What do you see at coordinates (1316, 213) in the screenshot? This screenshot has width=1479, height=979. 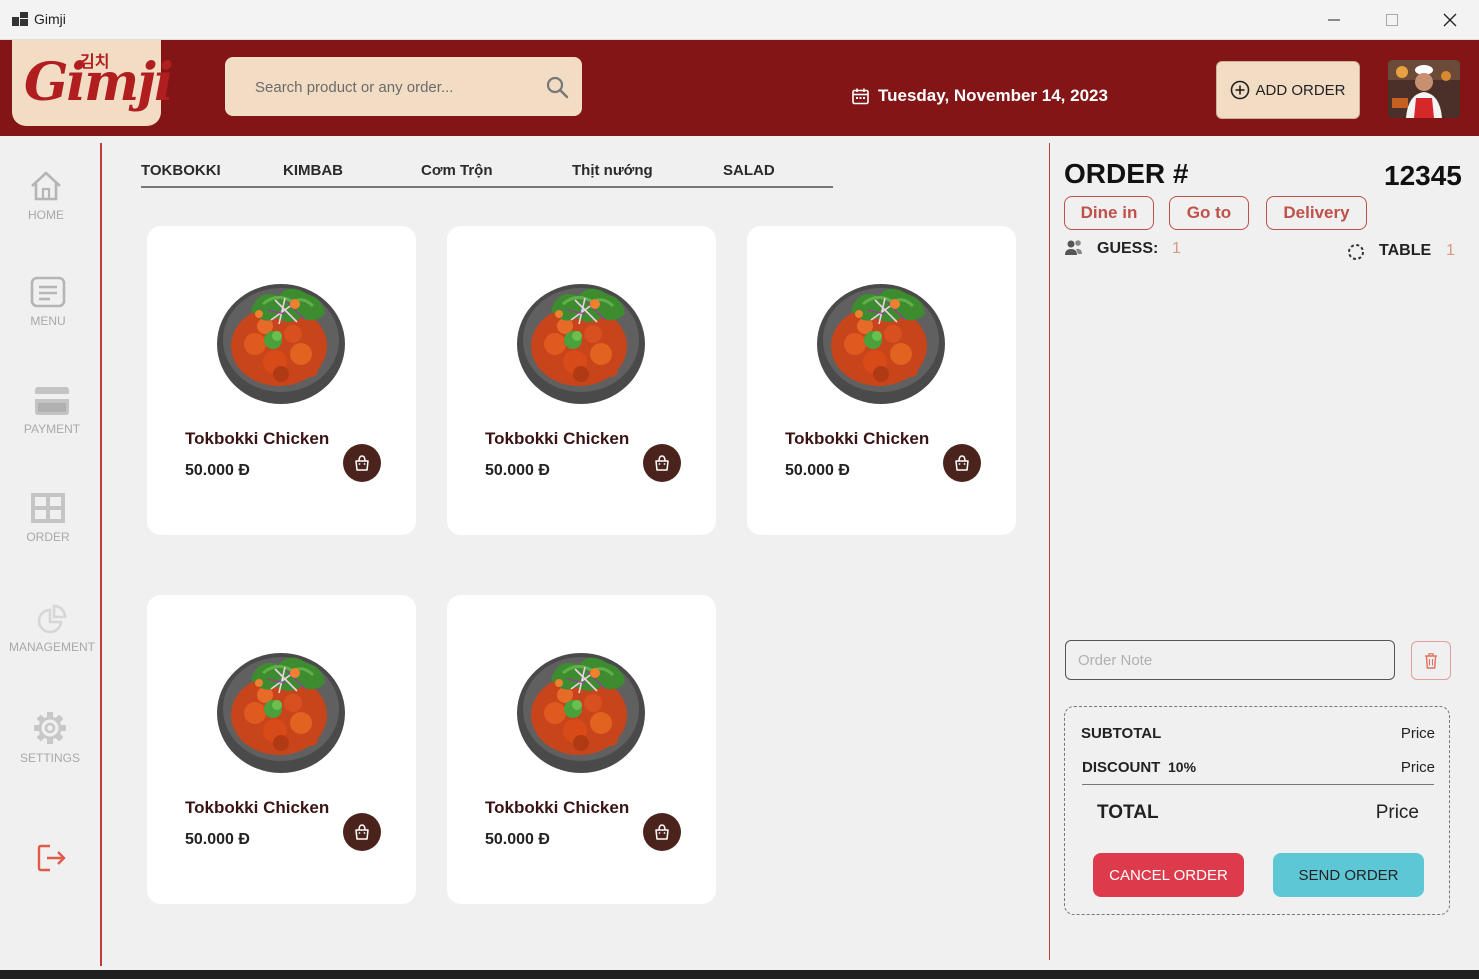 I see `delivery-button: Delivery` at bounding box center [1316, 213].